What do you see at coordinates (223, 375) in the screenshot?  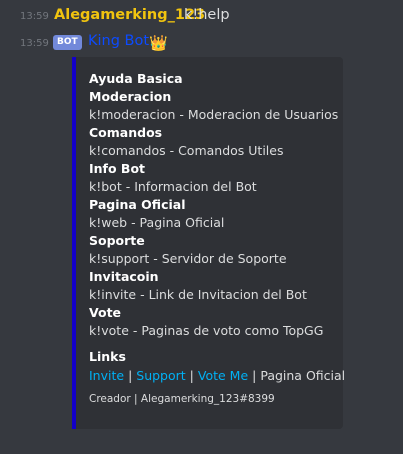 I see `vote-link: Vote Me` at bounding box center [223, 375].